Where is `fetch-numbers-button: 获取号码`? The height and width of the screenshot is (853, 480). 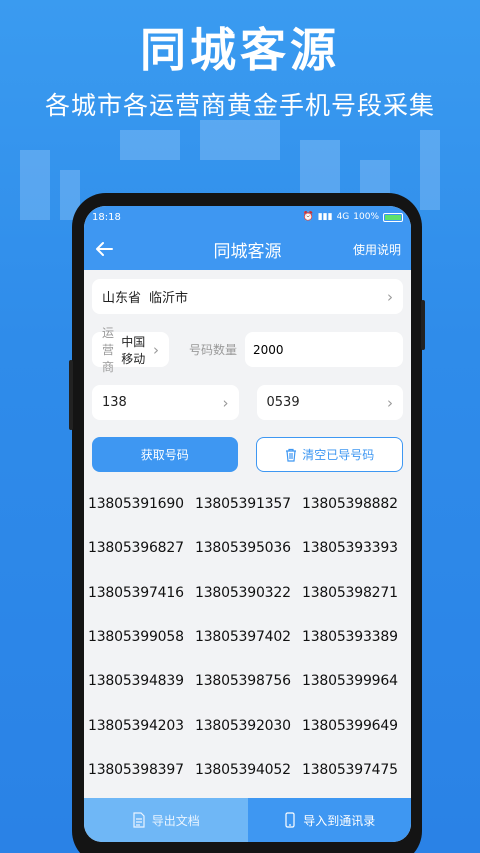
fetch-numbers-button: 获取号码 is located at coordinates (165, 454).